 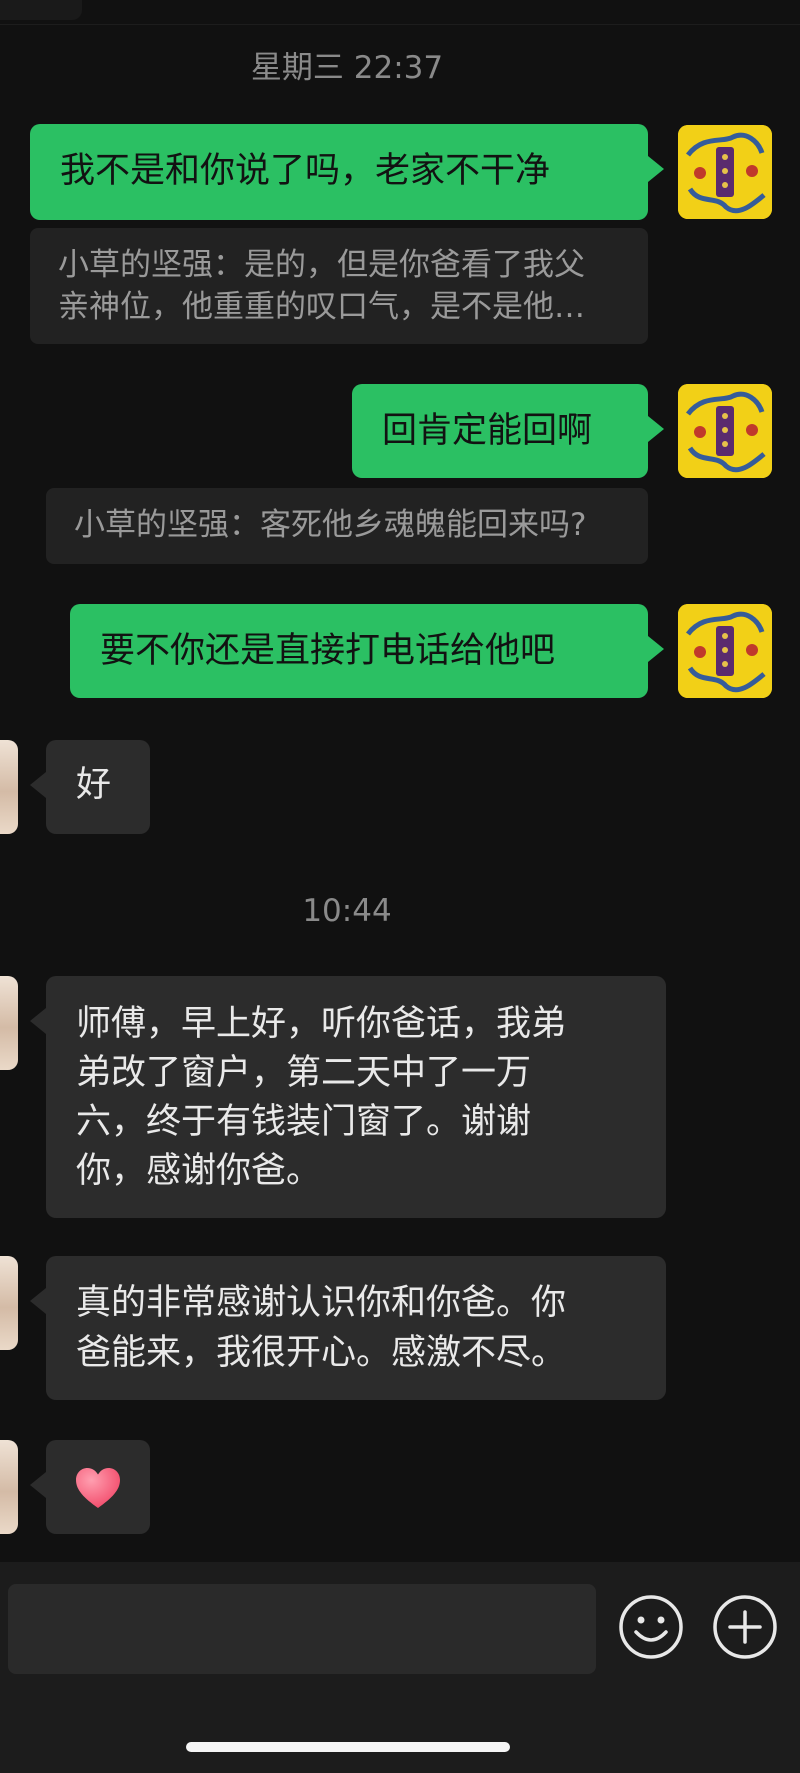 What do you see at coordinates (348, 1747) in the screenshot?
I see `home-indicator` at bounding box center [348, 1747].